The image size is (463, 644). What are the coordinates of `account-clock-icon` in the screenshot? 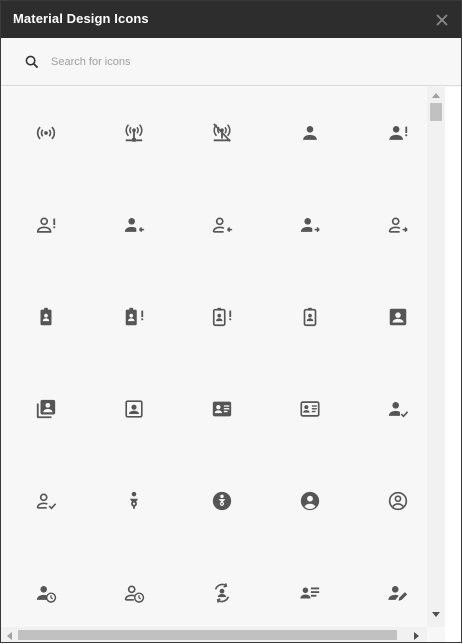 It's located at (46, 593).